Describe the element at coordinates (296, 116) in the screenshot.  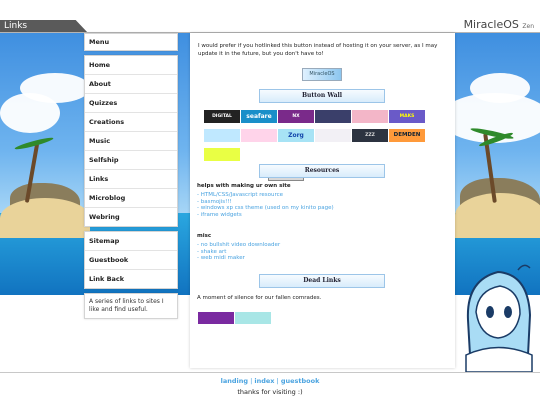
I see `link-button: NX` at that location.